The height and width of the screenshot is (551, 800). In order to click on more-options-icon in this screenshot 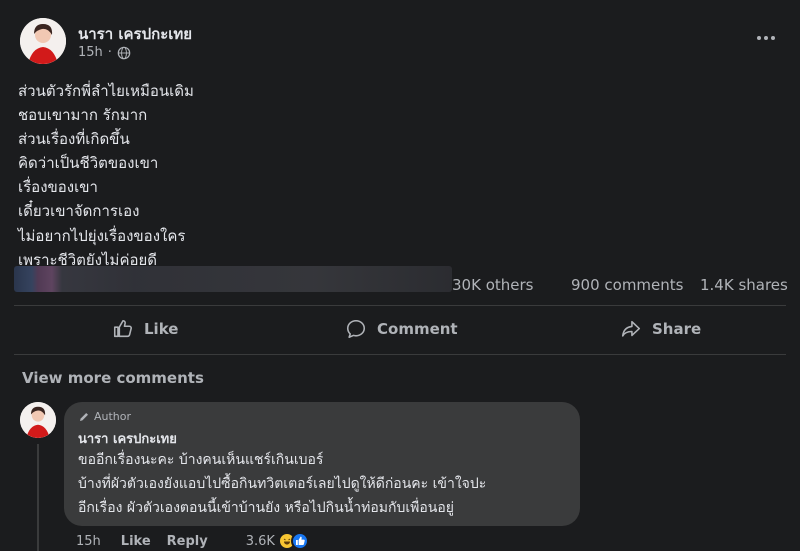, I will do `click(766, 38)`.